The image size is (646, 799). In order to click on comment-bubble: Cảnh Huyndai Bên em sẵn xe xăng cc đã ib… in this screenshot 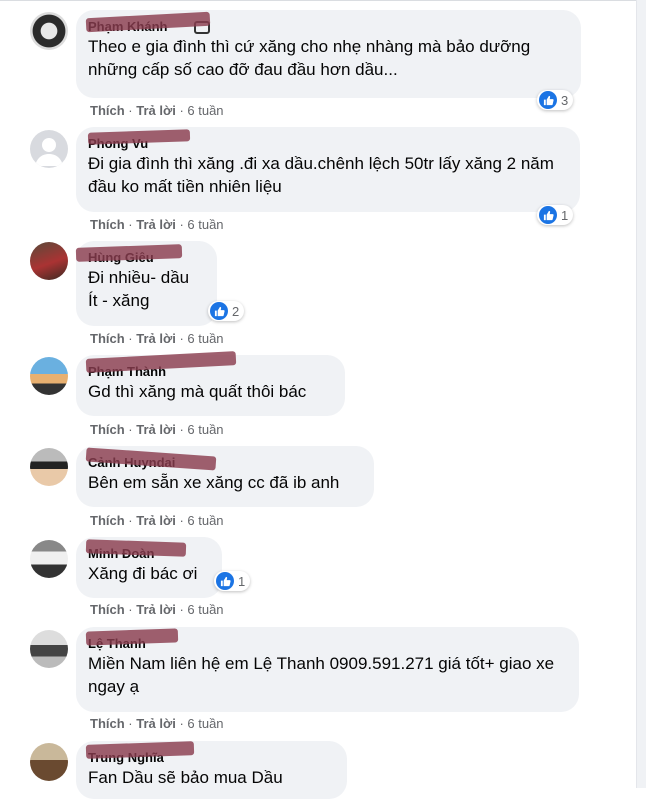, I will do `click(225, 476)`.